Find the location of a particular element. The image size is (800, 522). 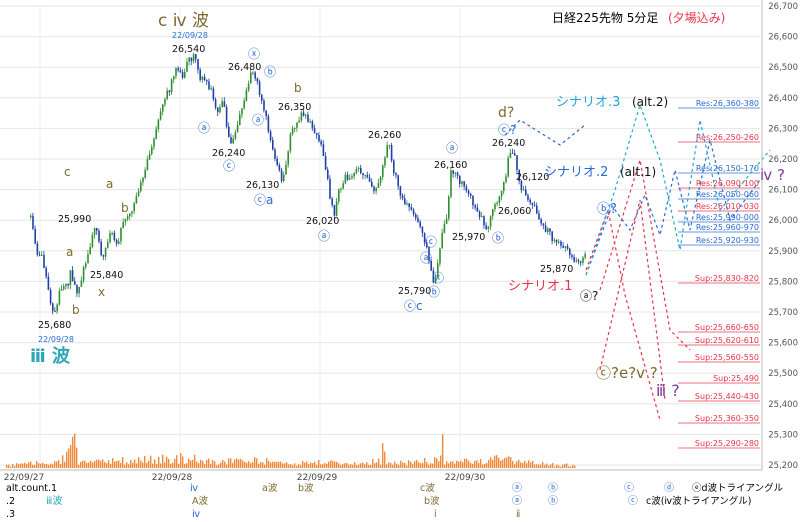

y-tick-label: 26,200 is located at coordinates (783, 160).